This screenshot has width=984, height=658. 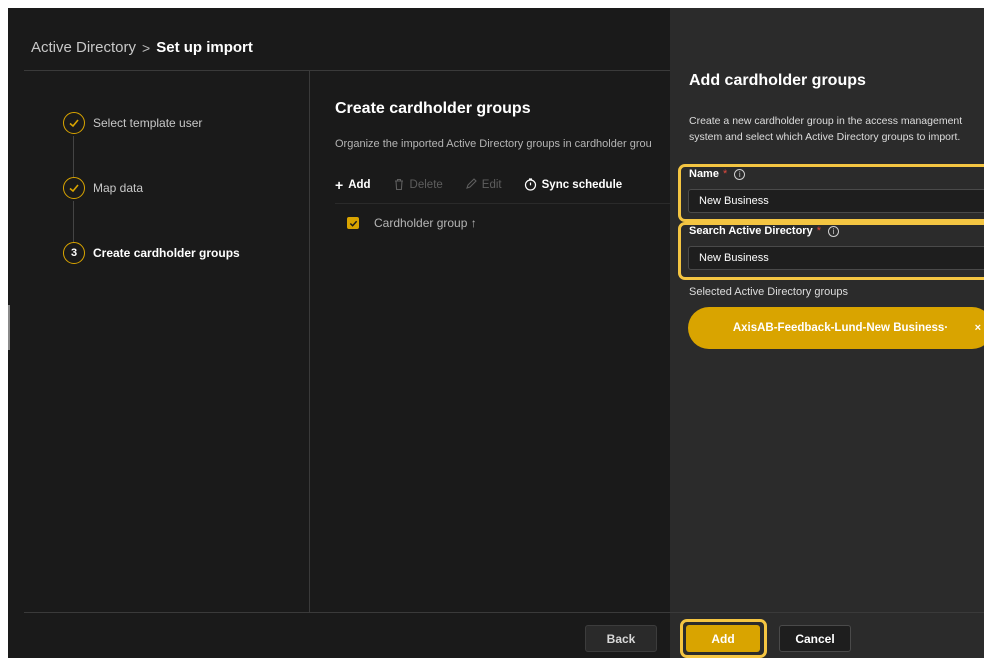 I want to click on step-label: Map data, so click(x=118, y=188).